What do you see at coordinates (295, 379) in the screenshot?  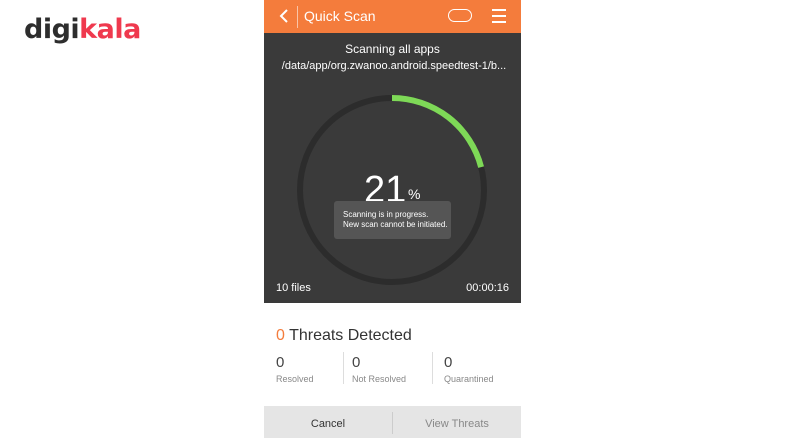 I see `stat-label: Resolved` at bounding box center [295, 379].